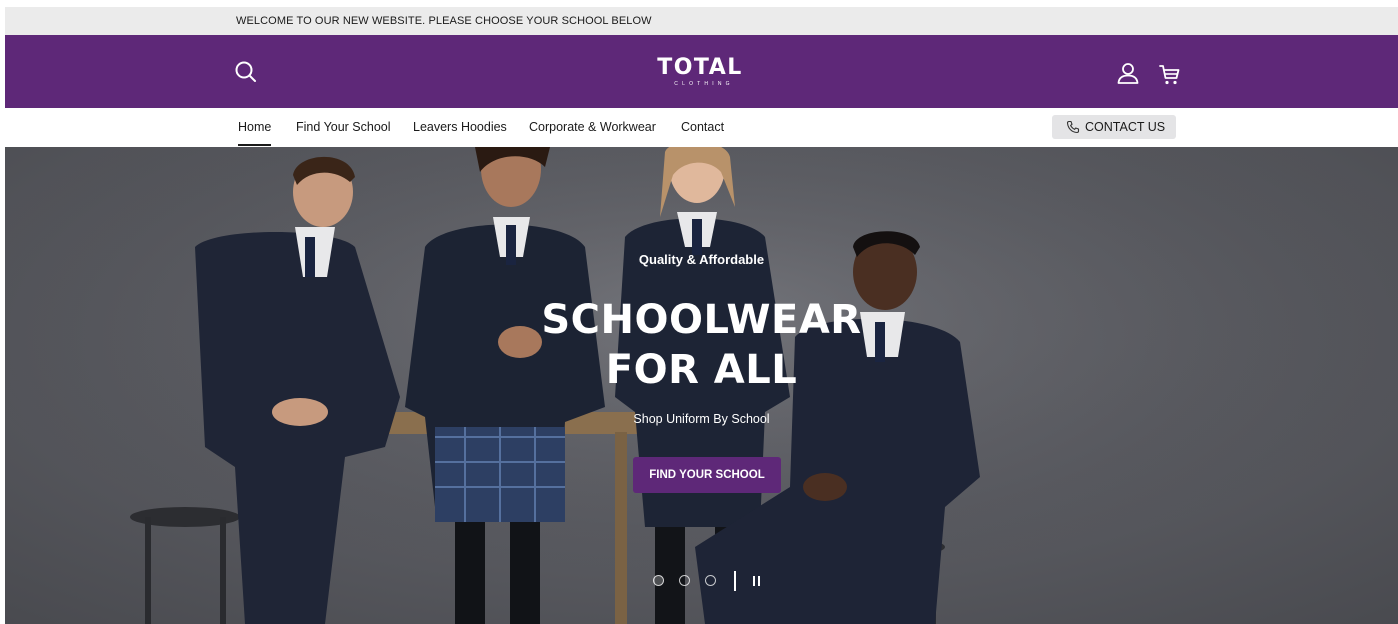  What do you see at coordinates (704, 84) in the screenshot?
I see `logo-tagline: CLOTHING` at bounding box center [704, 84].